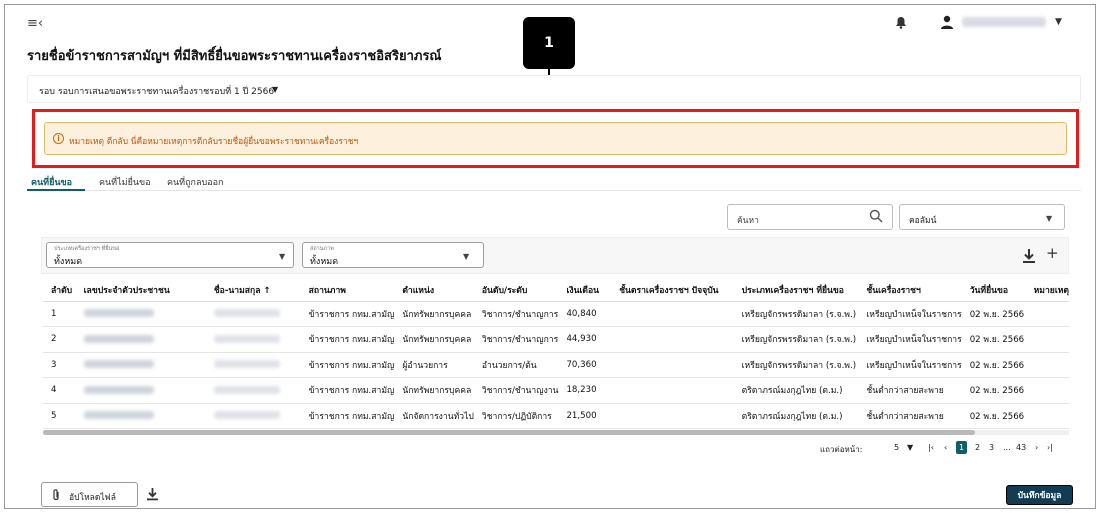  I want to click on col-header-current-award: ชั้นตราเครื่องราชฯ ปัจจุบัน, so click(672, 291).